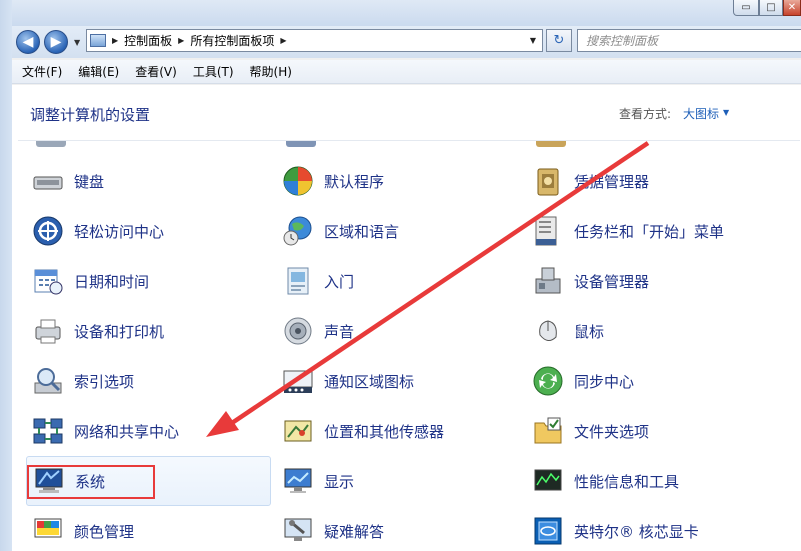  I want to click on annotation-arrow-head, so click(222, 424).